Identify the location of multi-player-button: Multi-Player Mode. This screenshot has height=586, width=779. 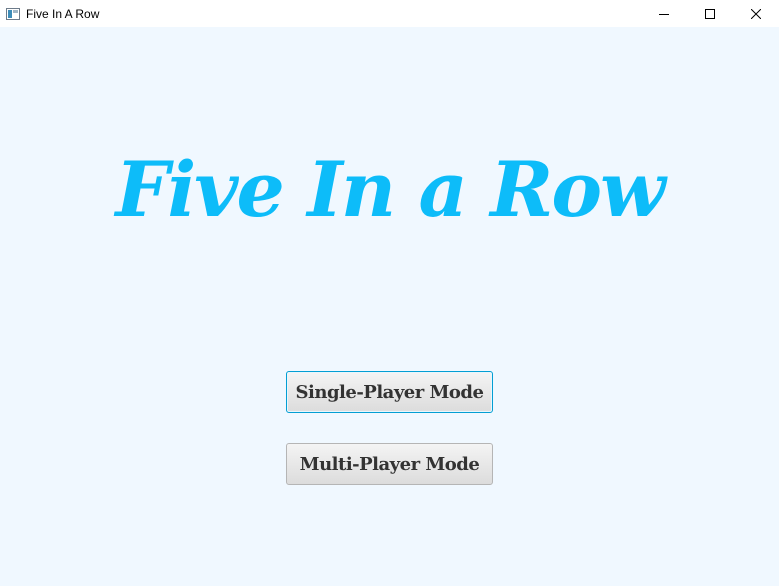
(389, 464).